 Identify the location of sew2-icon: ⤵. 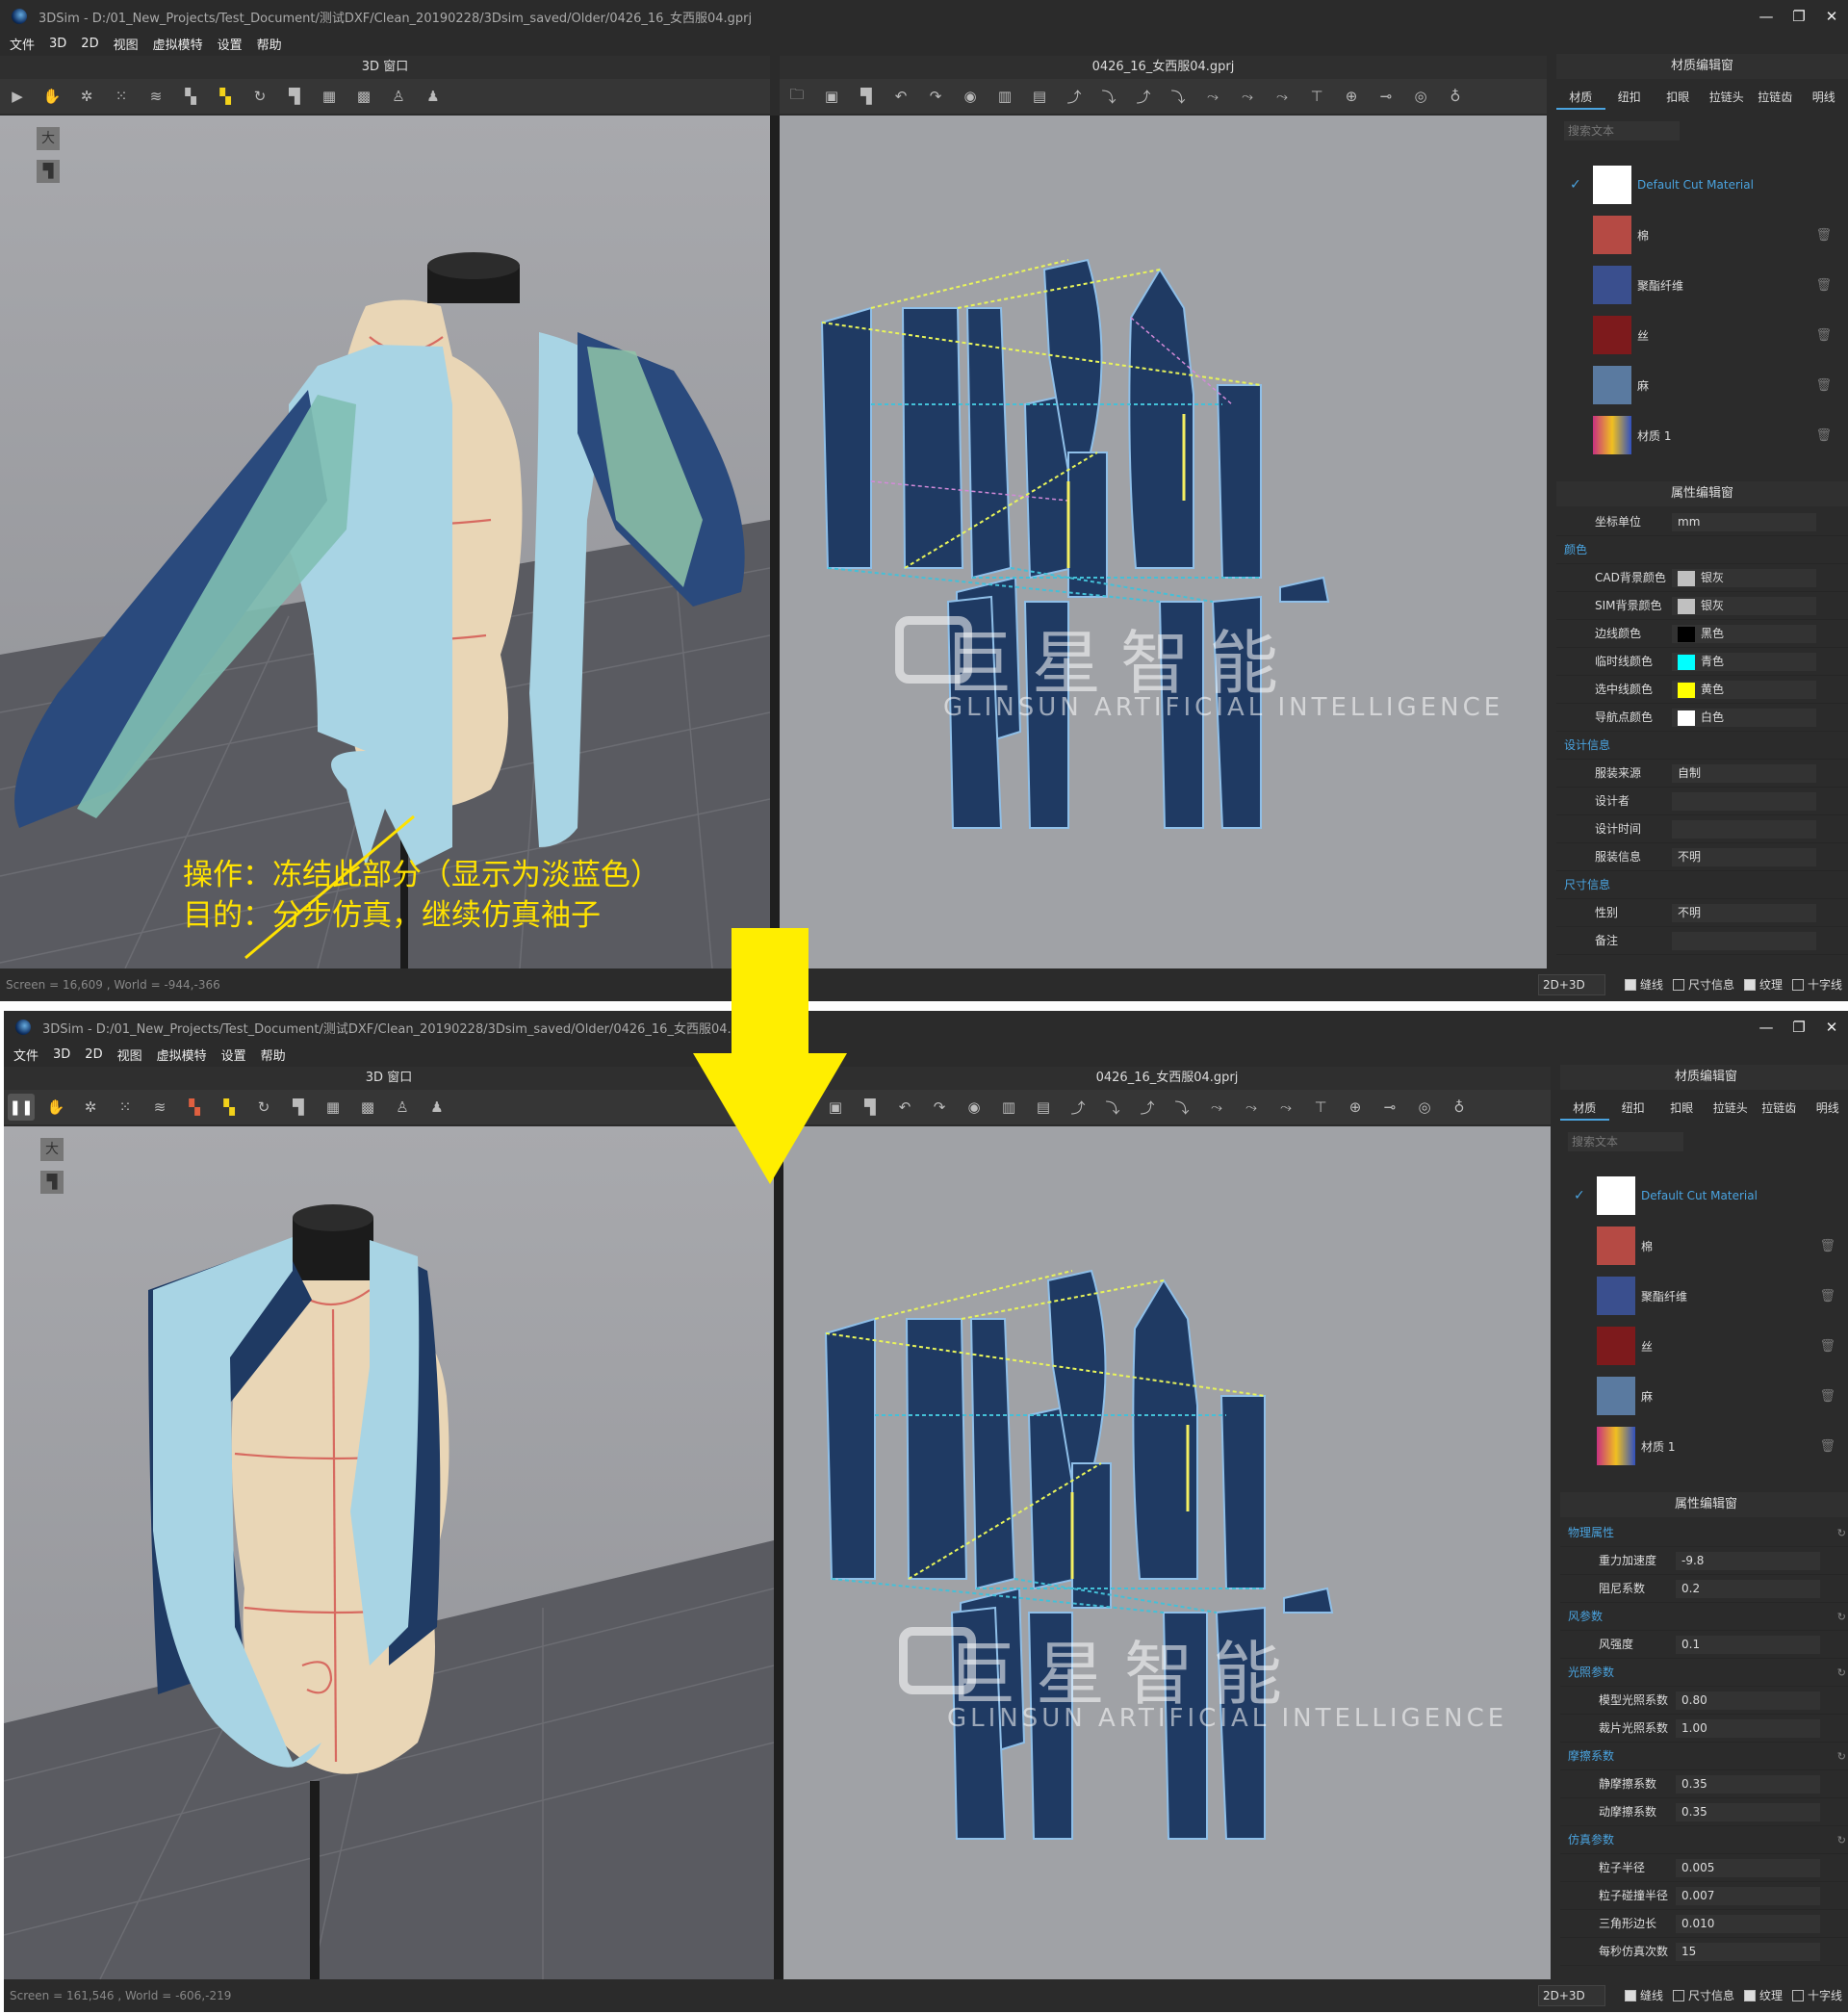
(1108, 96).